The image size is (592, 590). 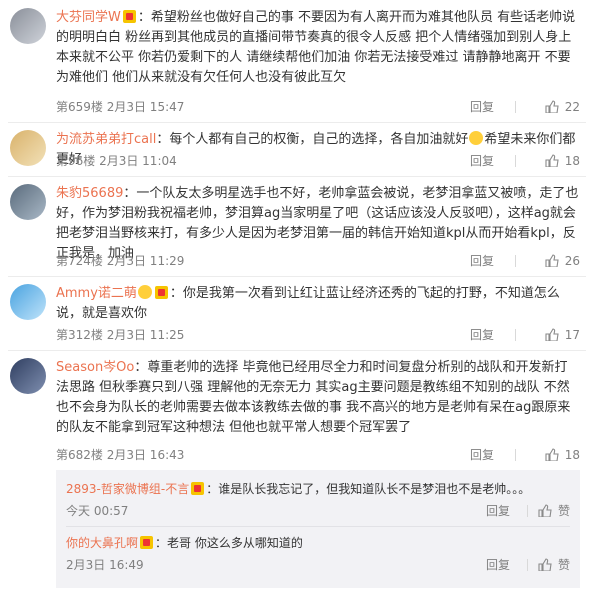 I want to click on like-count: 26, so click(x=572, y=261).